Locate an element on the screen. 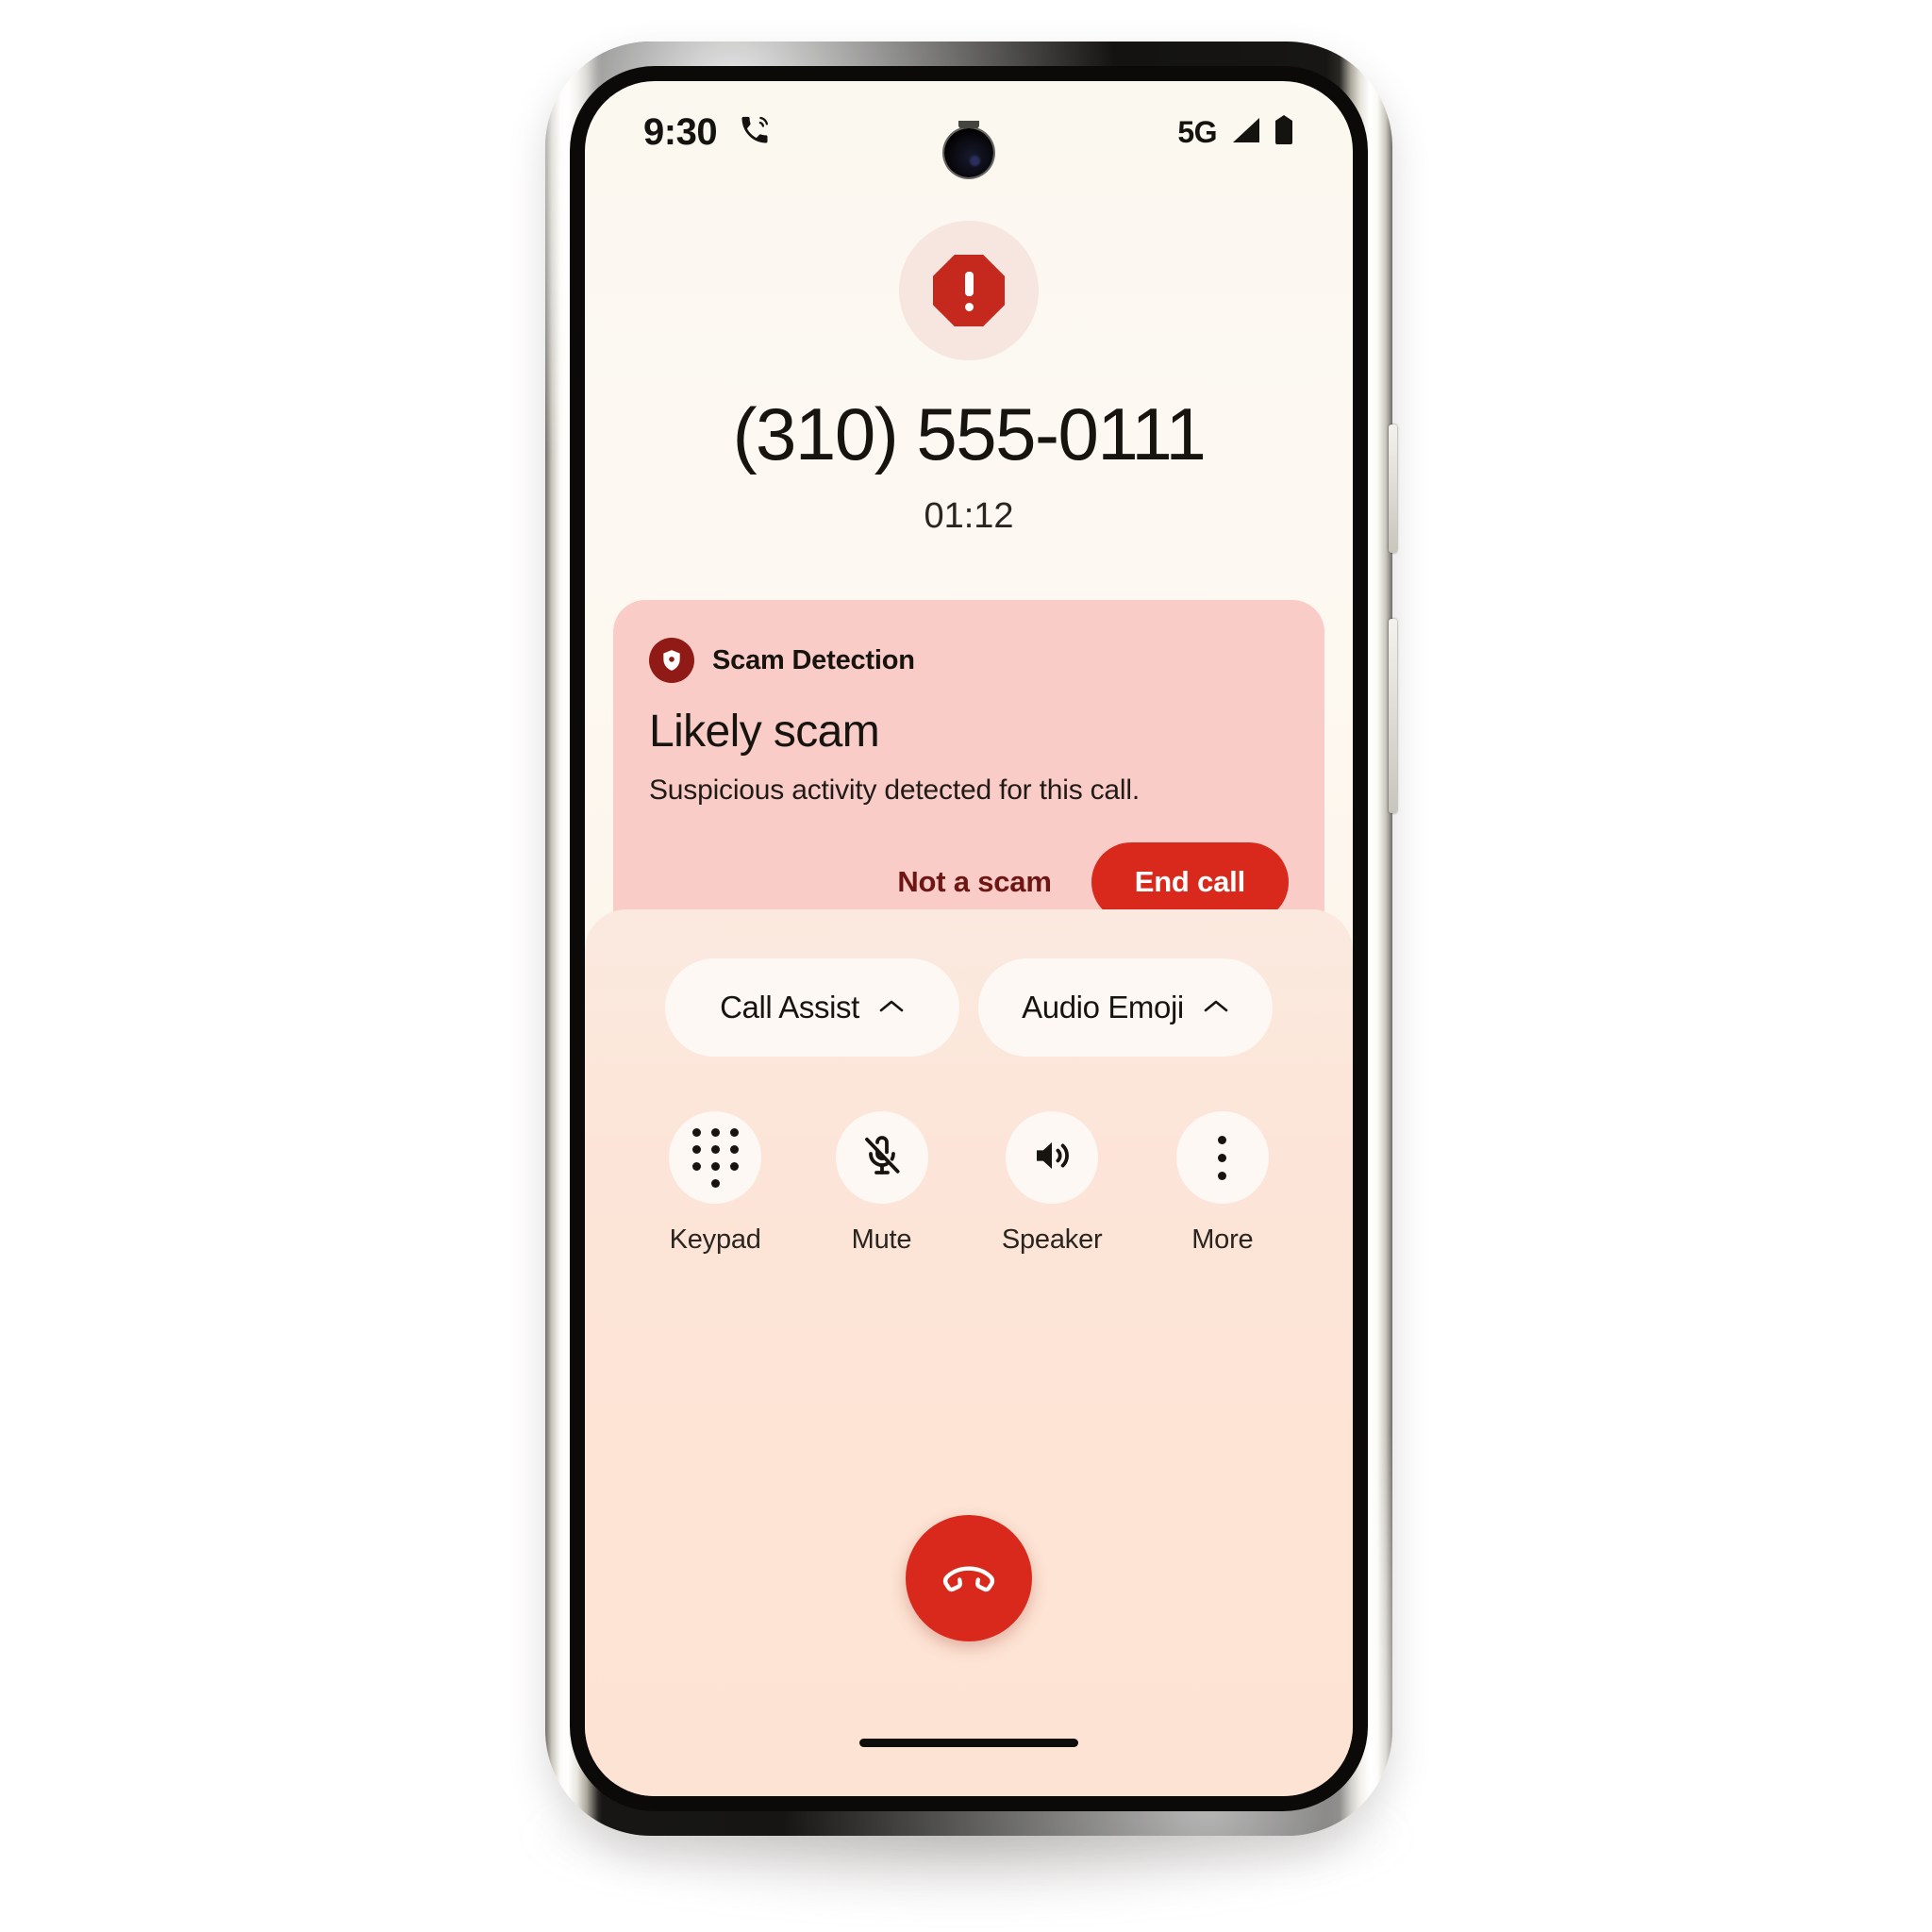 The width and height of the screenshot is (1932, 1932). scam-verdict-title: Likely scam is located at coordinates (764, 732).